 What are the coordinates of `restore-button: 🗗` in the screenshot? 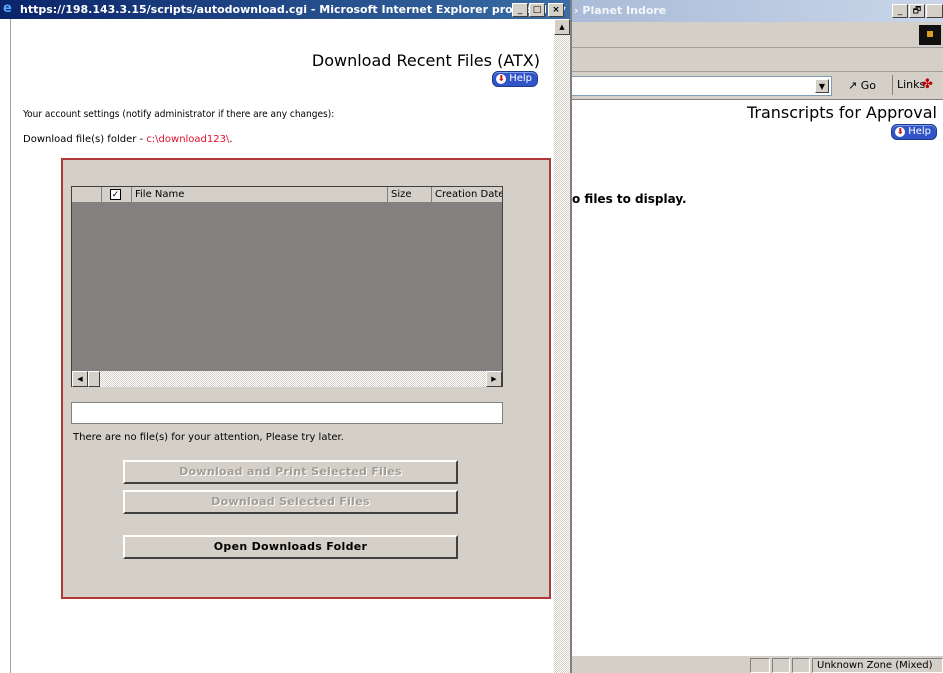 It's located at (917, 11).